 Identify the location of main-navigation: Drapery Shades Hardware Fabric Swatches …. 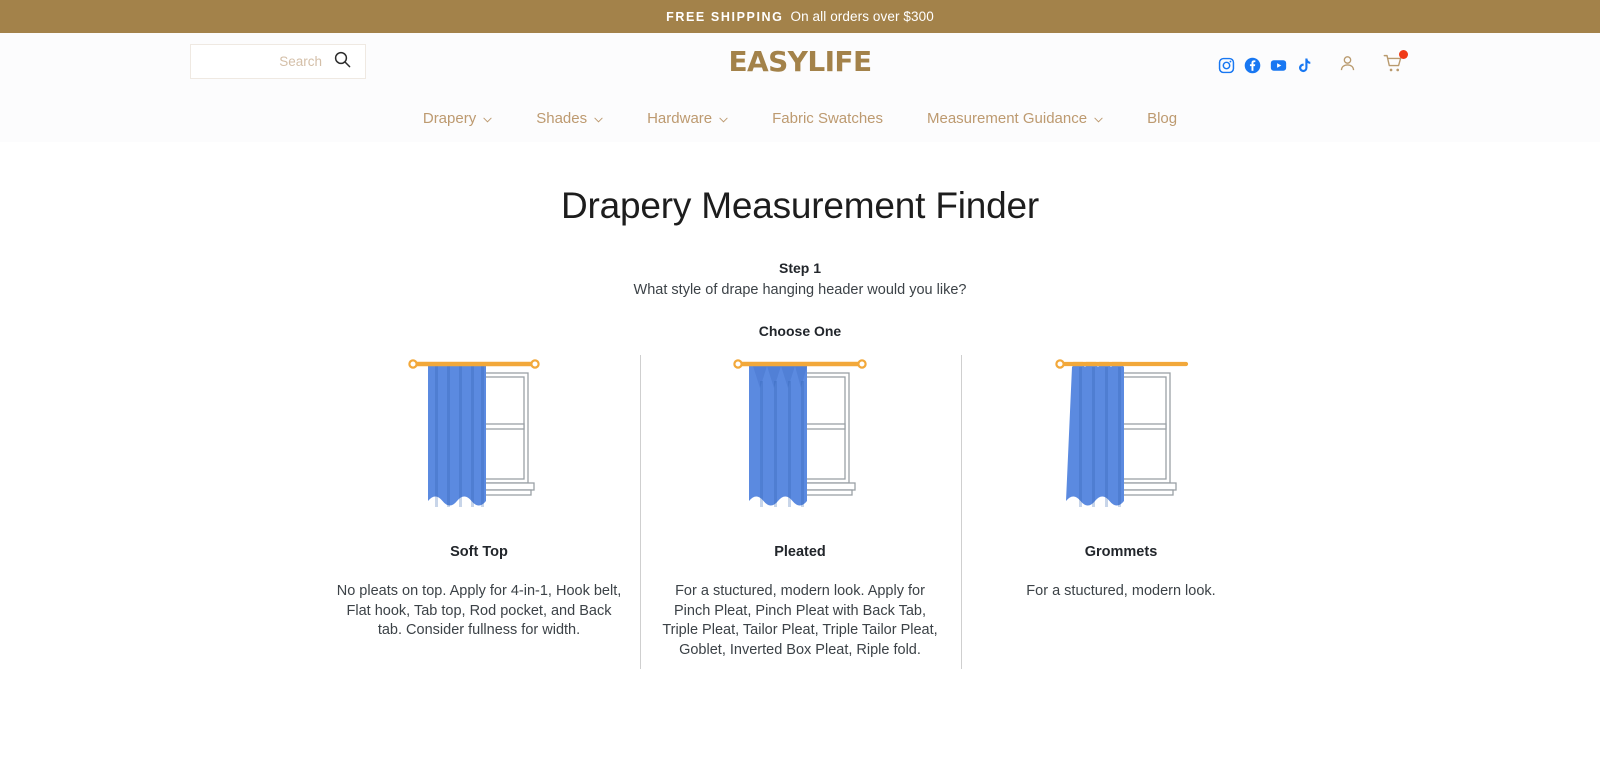
(800, 120).